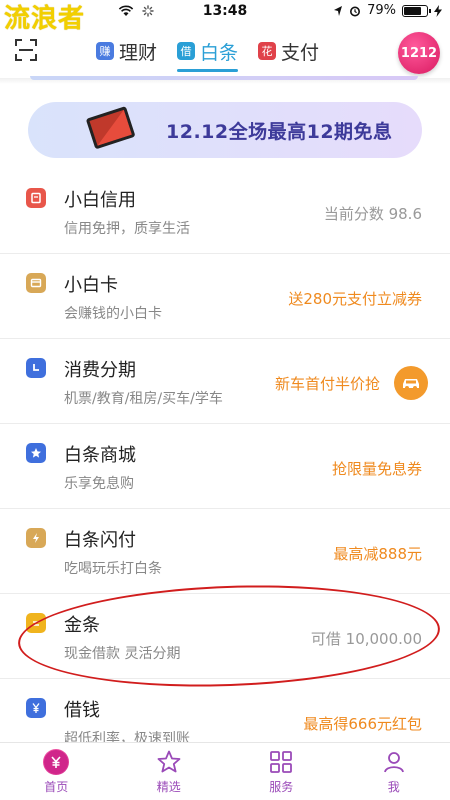  Describe the element at coordinates (36, 283) in the screenshot. I see `card-icon` at that location.